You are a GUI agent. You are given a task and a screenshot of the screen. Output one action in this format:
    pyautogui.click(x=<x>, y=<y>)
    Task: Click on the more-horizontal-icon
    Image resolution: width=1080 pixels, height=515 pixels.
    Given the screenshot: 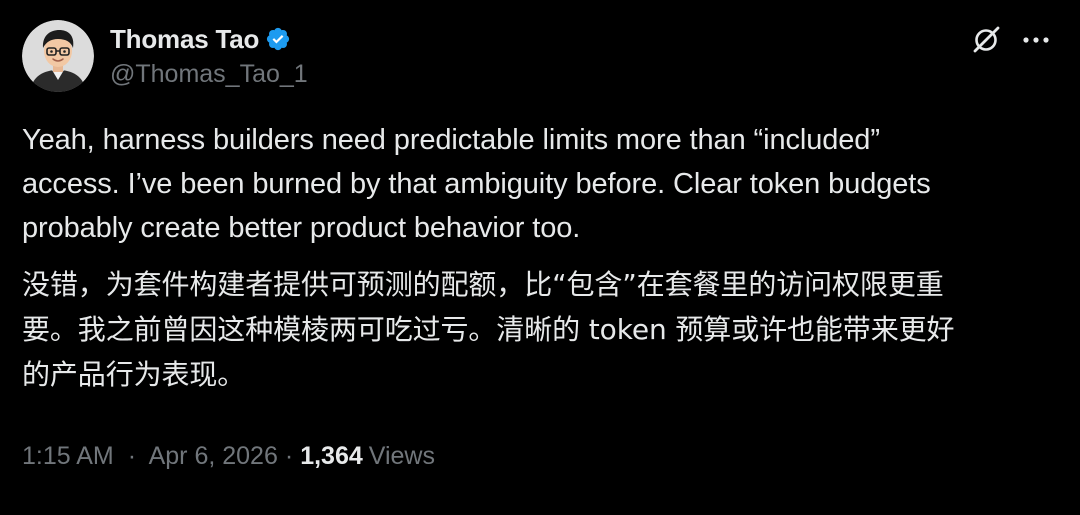 What is the action you would take?
    pyautogui.click(x=1036, y=40)
    